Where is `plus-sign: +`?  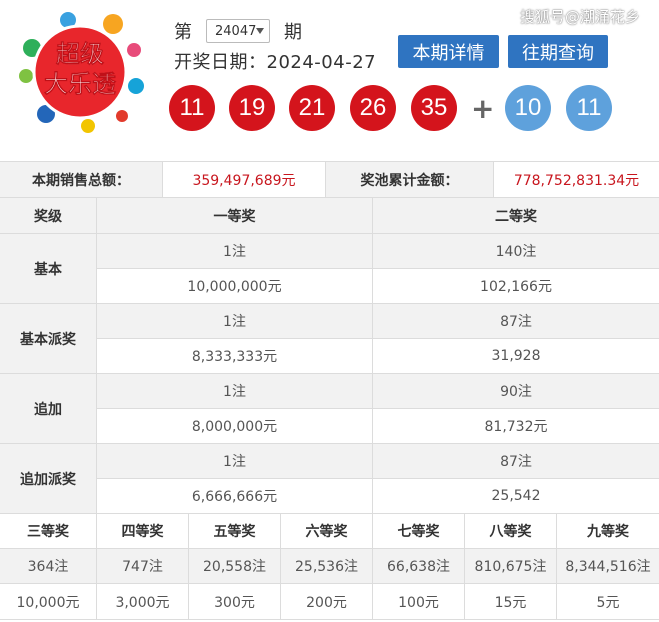 plus-sign: + is located at coordinates (483, 108).